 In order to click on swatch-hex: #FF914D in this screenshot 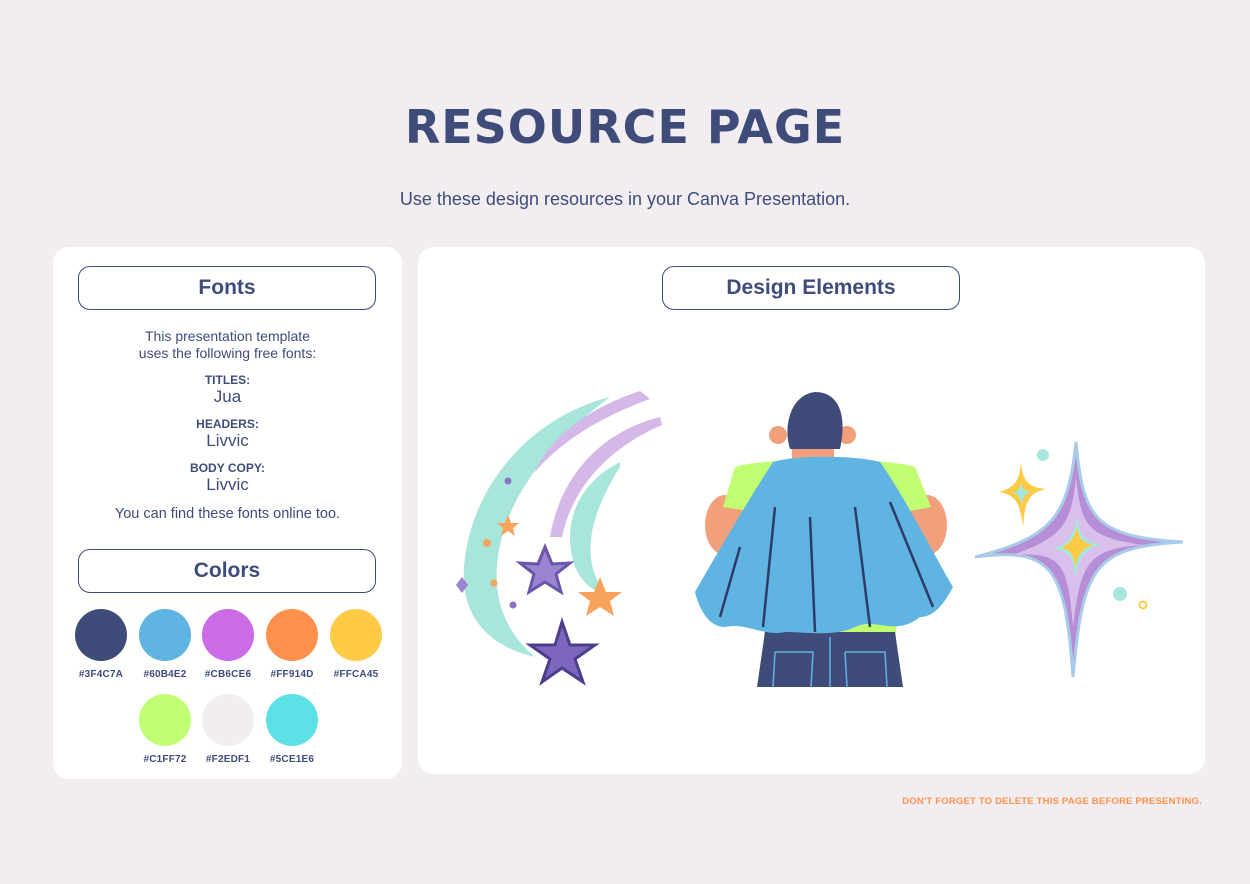, I will do `click(292, 674)`.